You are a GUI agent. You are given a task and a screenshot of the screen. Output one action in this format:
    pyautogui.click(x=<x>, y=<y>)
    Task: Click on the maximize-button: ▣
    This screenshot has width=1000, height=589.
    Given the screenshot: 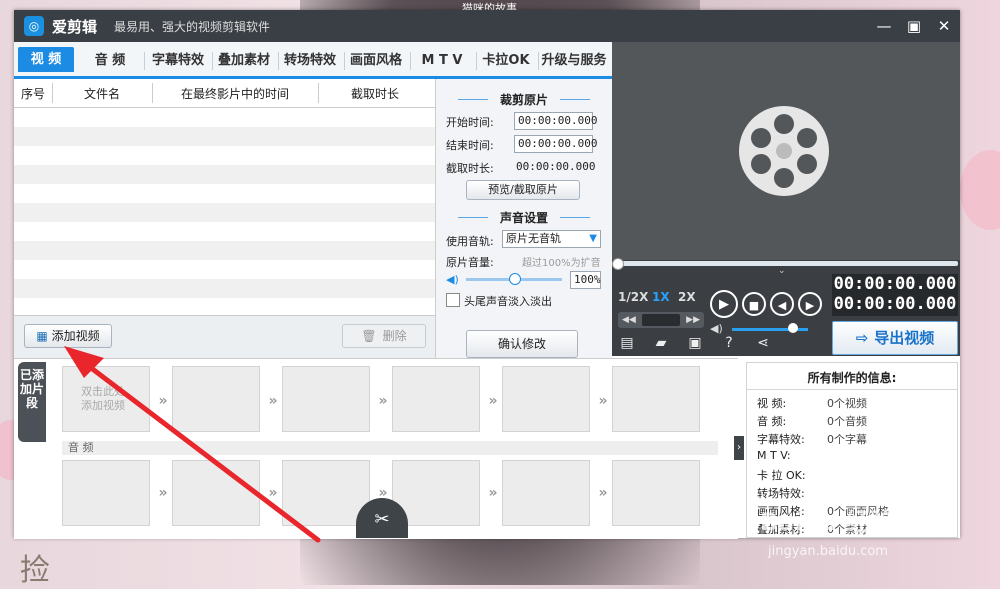 What is the action you would take?
    pyautogui.click(x=914, y=26)
    